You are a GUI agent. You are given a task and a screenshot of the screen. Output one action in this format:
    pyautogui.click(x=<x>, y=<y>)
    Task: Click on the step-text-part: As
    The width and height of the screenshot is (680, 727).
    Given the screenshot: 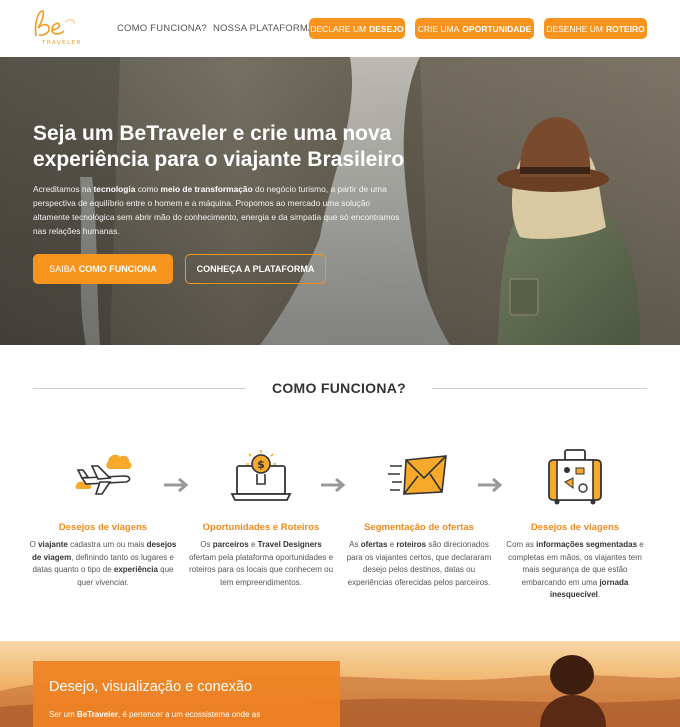 What is the action you would take?
    pyautogui.click(x=355, y=544)
    